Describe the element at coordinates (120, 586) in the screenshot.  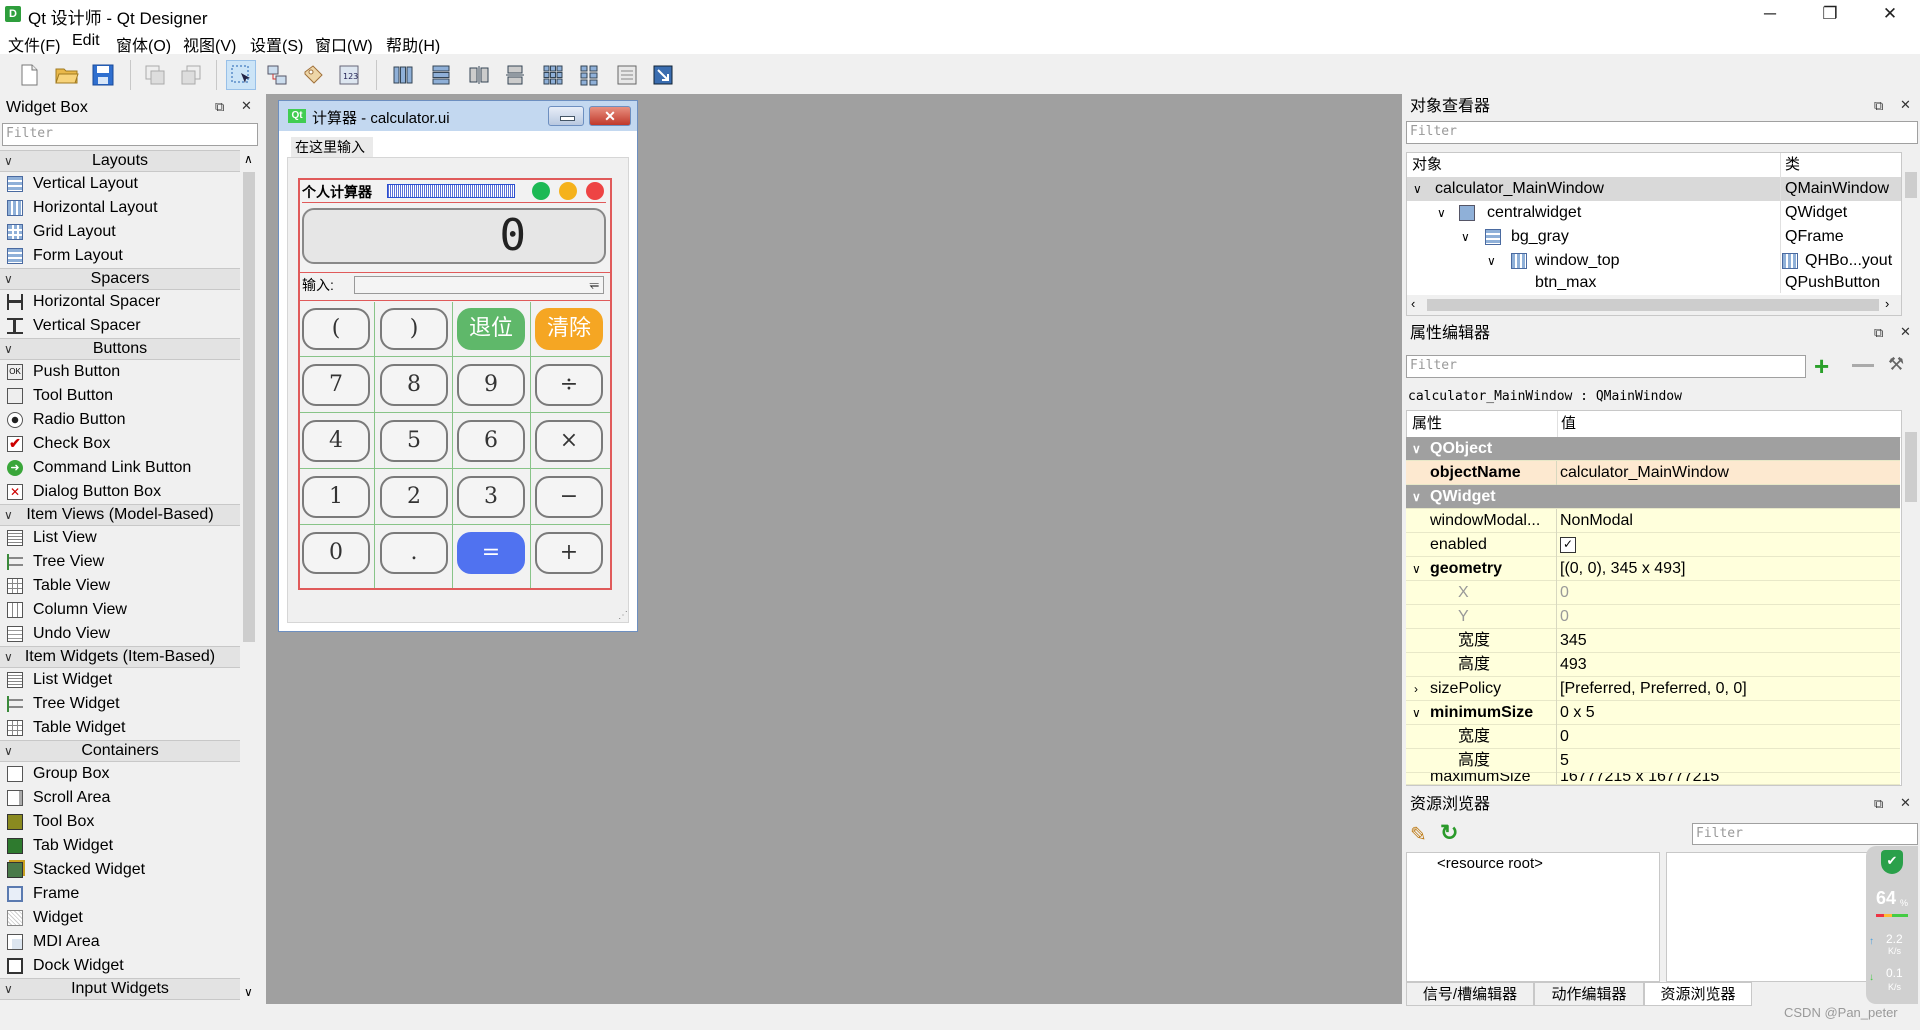
I see `widget-table-view: Table View` at that location.